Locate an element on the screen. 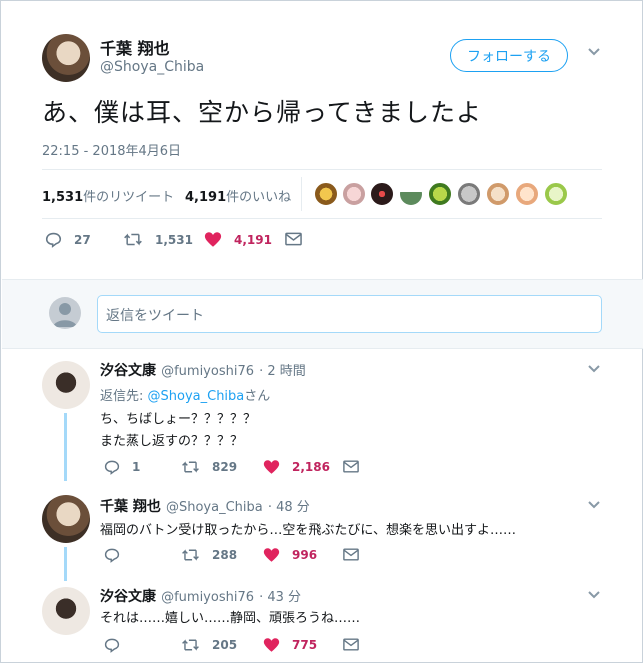 This screenshot has height=663, width=643. reply-header: 汐谷文康 @fumiyoshi76 · 2 時間 is located at coordinates (203, 370).